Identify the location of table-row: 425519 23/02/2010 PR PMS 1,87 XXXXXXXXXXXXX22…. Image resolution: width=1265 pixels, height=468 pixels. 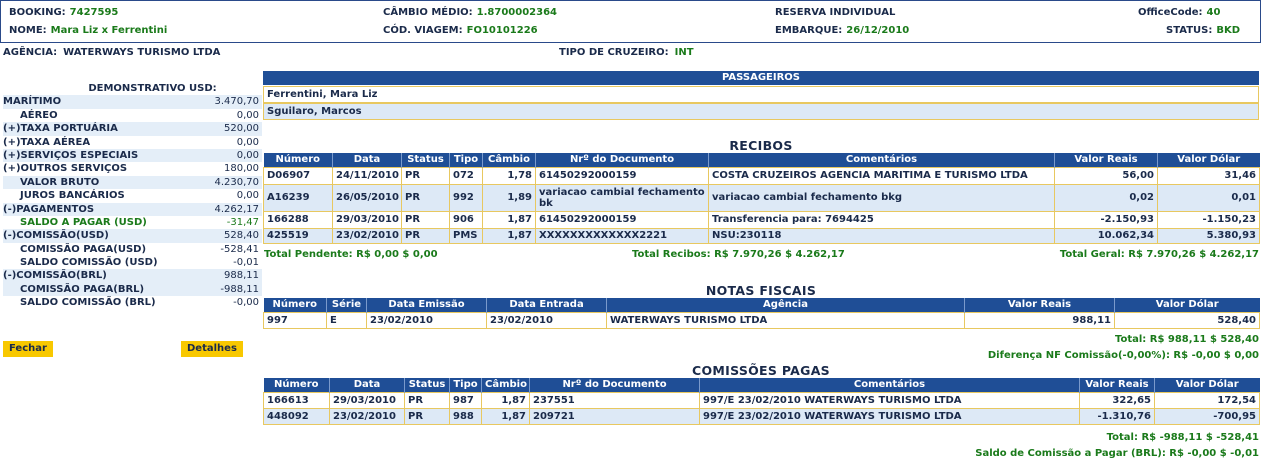
(761, 235).